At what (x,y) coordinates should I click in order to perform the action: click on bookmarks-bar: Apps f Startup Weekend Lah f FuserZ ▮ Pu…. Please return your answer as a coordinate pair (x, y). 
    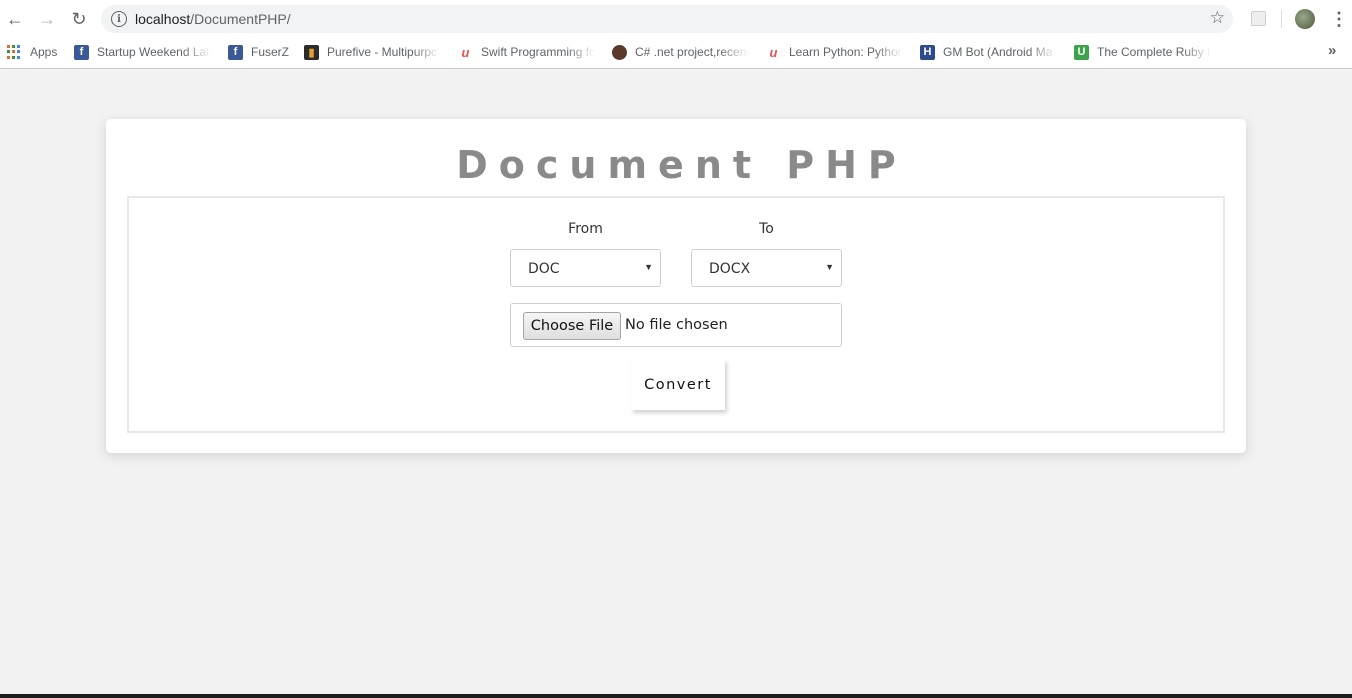
    Looking at the image, I should click on (676, 52).